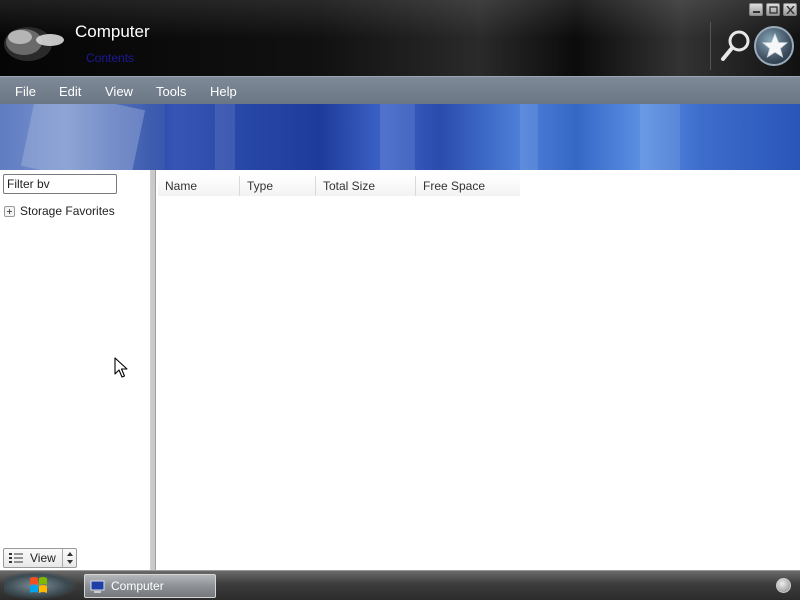 The image size is (800, 600). I want to click on menu-view: View, so click(119, 91).